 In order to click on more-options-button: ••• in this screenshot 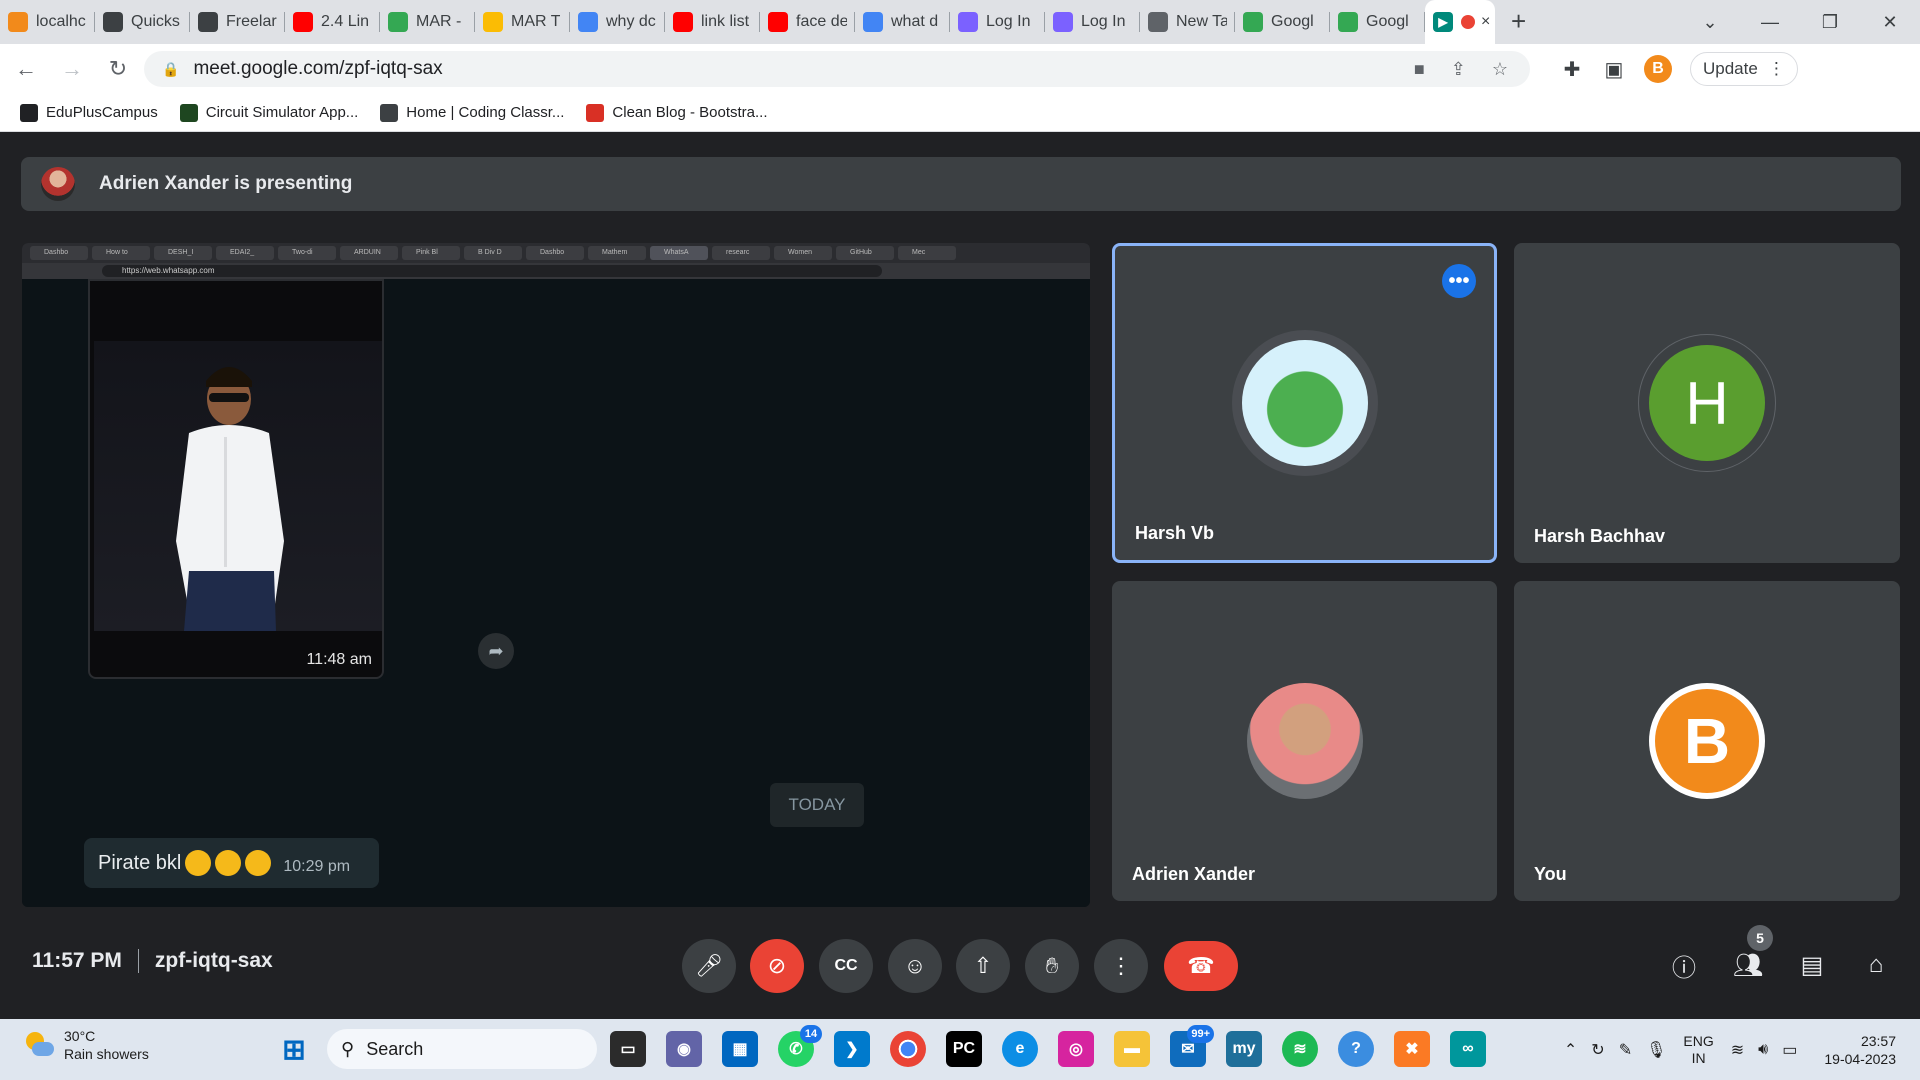, I will do `click(1459, 281)`.